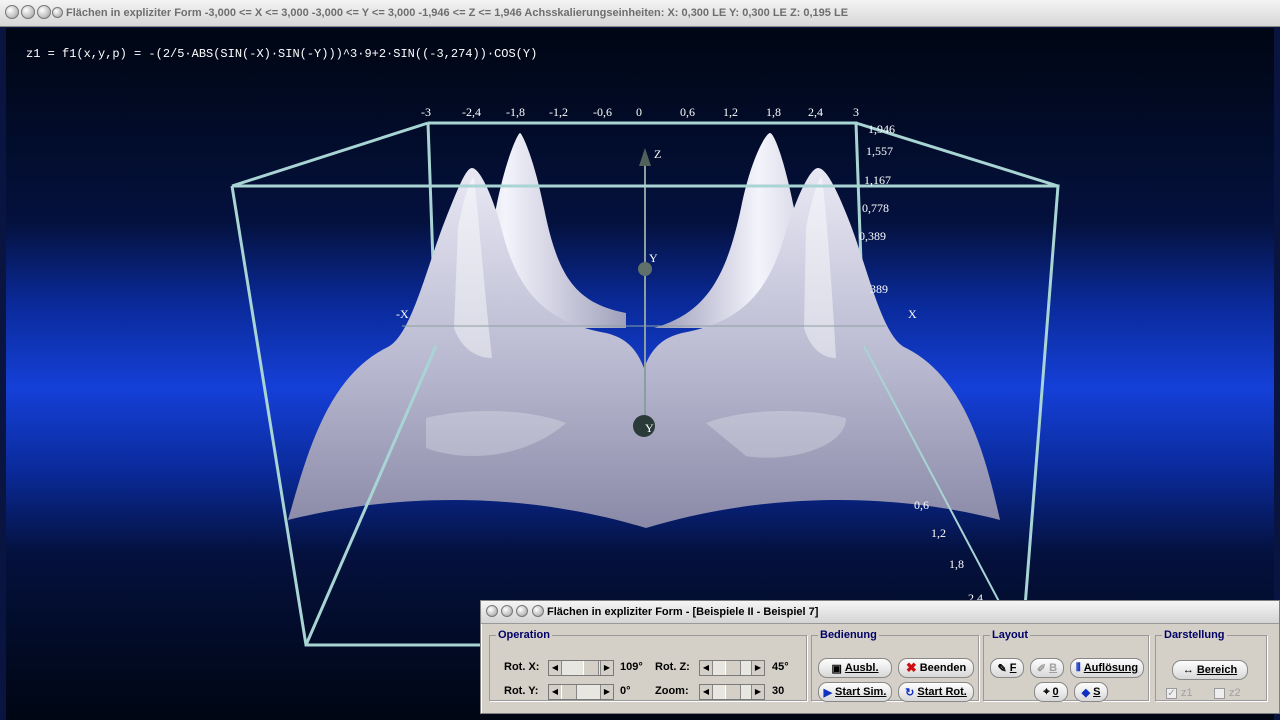  Describe the element at coordinates (936, 692) in the screenshot. I see `start-rotation-button: ↻ Start Rot.` at that location.